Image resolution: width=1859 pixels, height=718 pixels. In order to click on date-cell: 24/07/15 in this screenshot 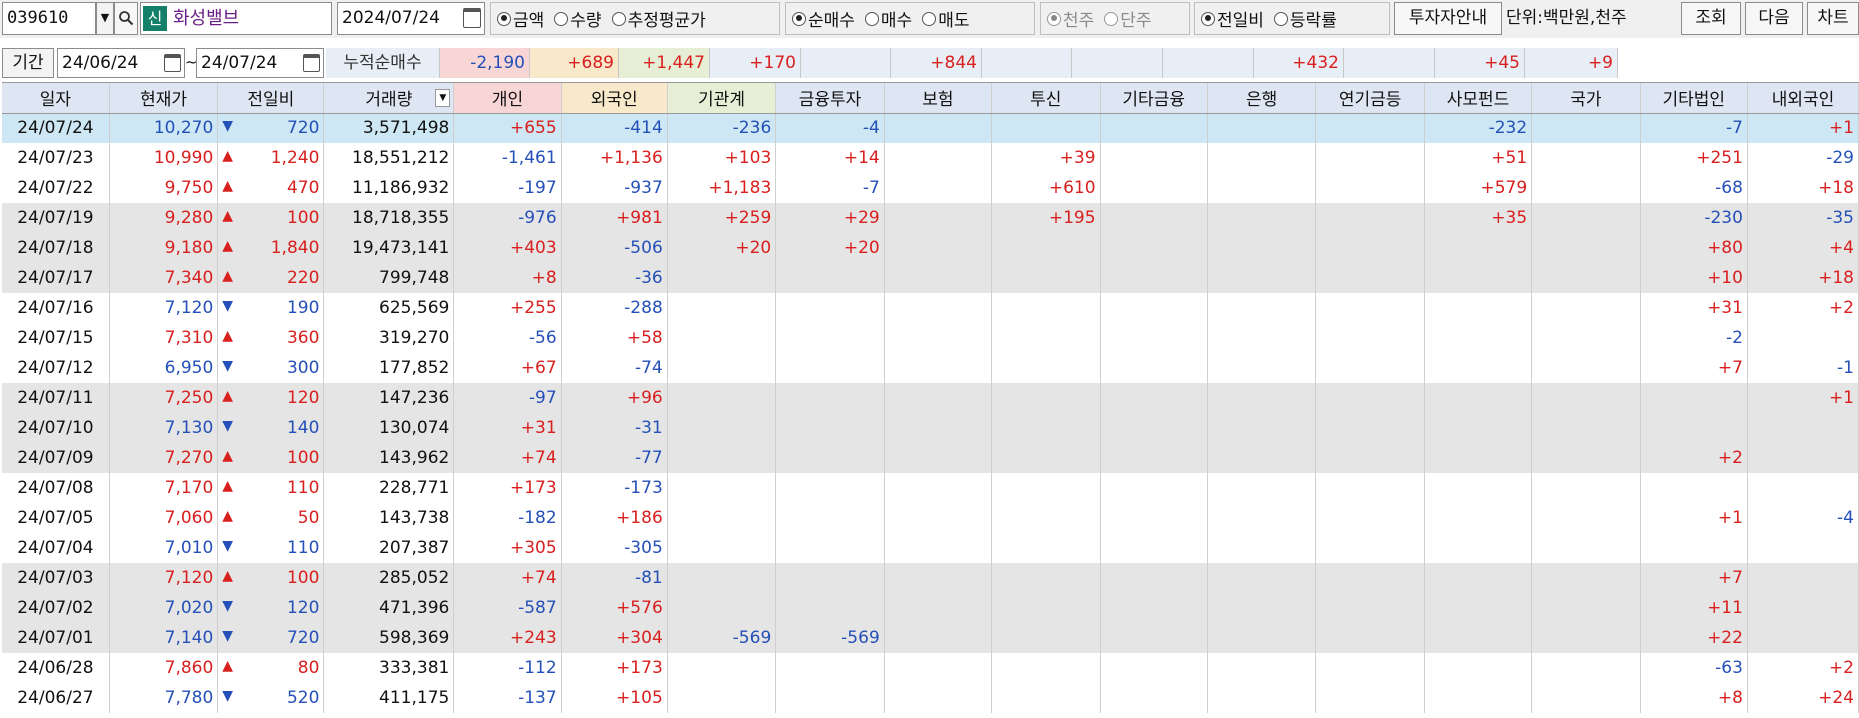, I will do `click(56, 338)`.